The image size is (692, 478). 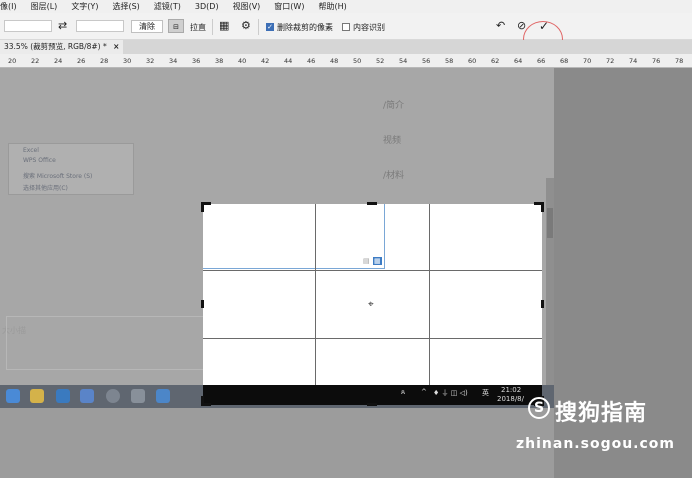 What do you see at coordinates (394, 176) in the screenshot?
I see `list-item: /材料` at bounding box center [394, 176].